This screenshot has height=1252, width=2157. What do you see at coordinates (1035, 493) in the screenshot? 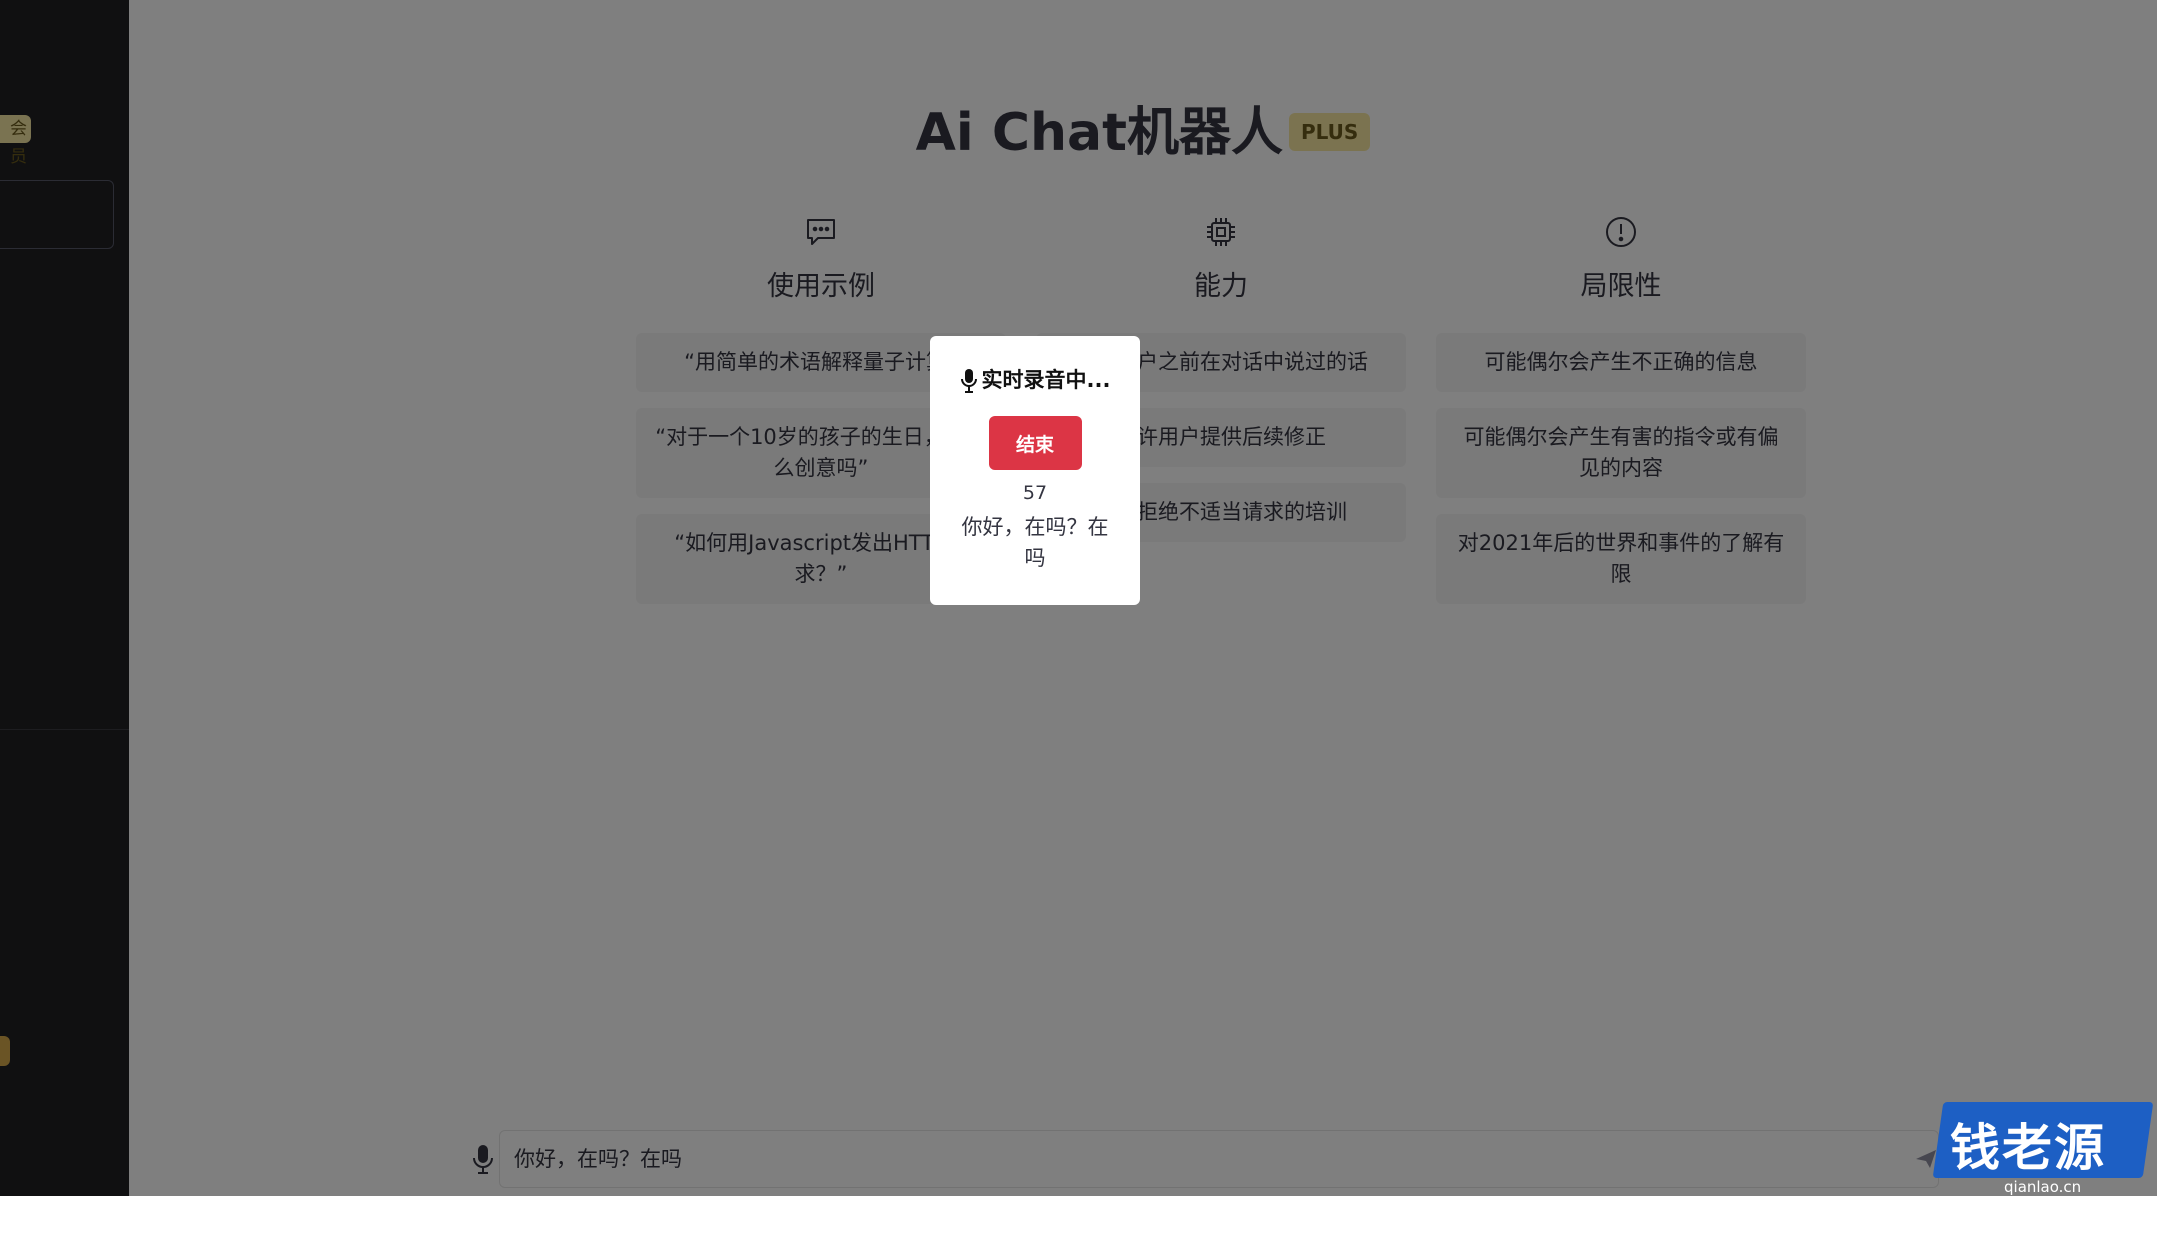
I see `recording-counter: 57` at bounding box center [1035, 493].